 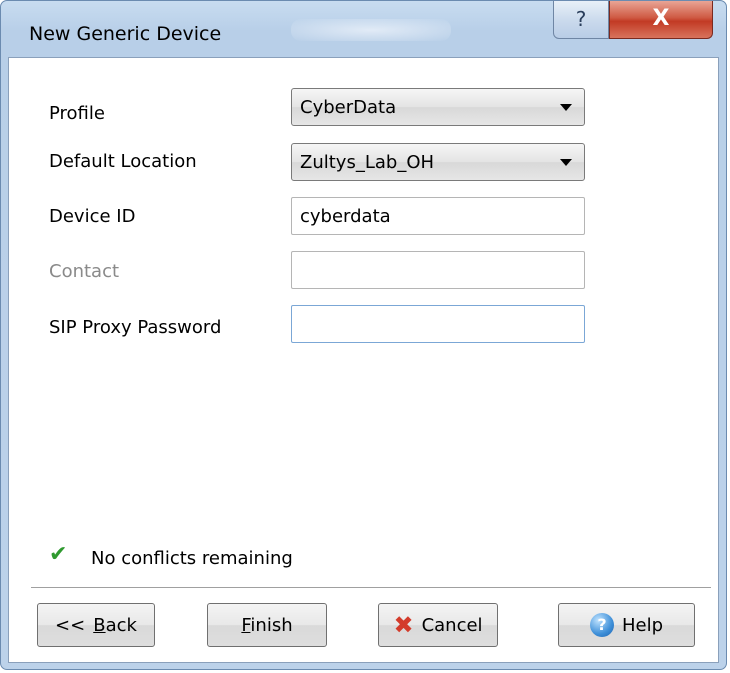 I want to click on blurred-title-region, so click(x=371, y=30).